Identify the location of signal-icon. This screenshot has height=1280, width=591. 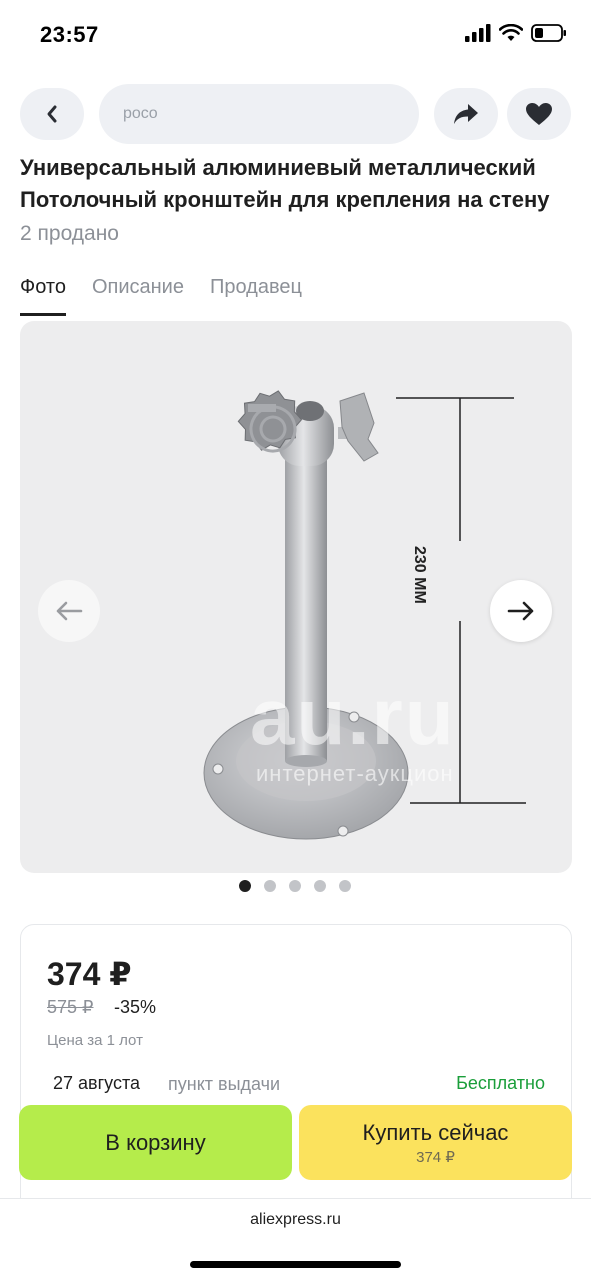
(478, 33).